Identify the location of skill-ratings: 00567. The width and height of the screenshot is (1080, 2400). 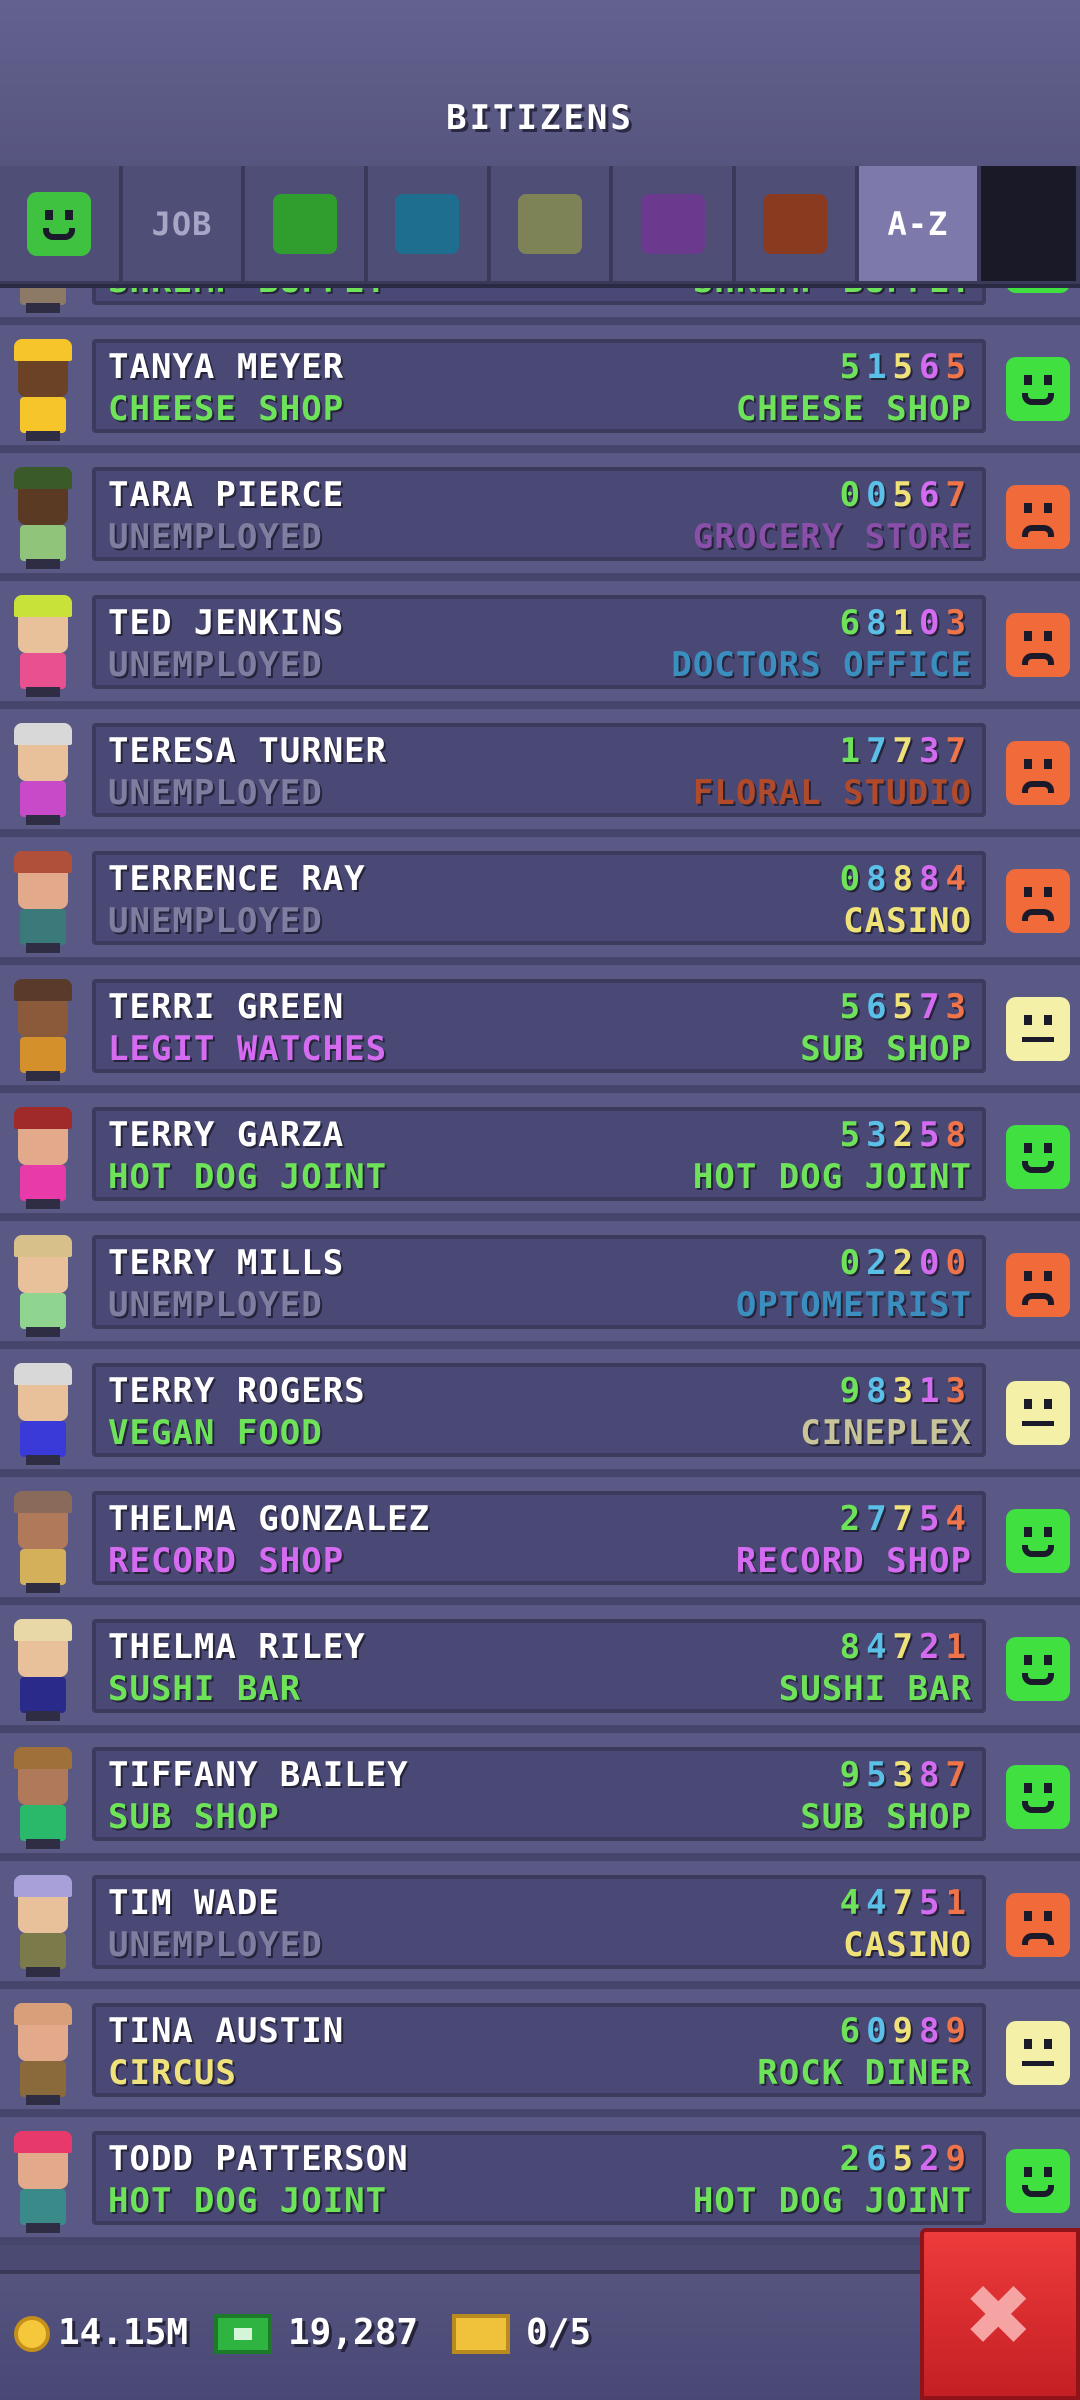
(906, 495).